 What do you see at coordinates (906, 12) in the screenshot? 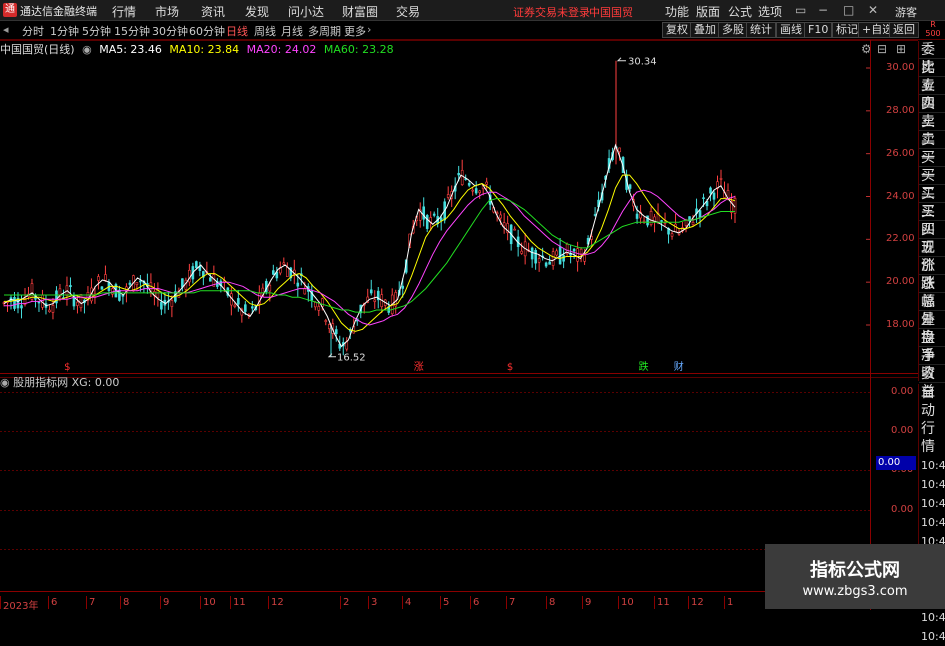
I see `guest-label: 游客` at bounding box center [906, 12].